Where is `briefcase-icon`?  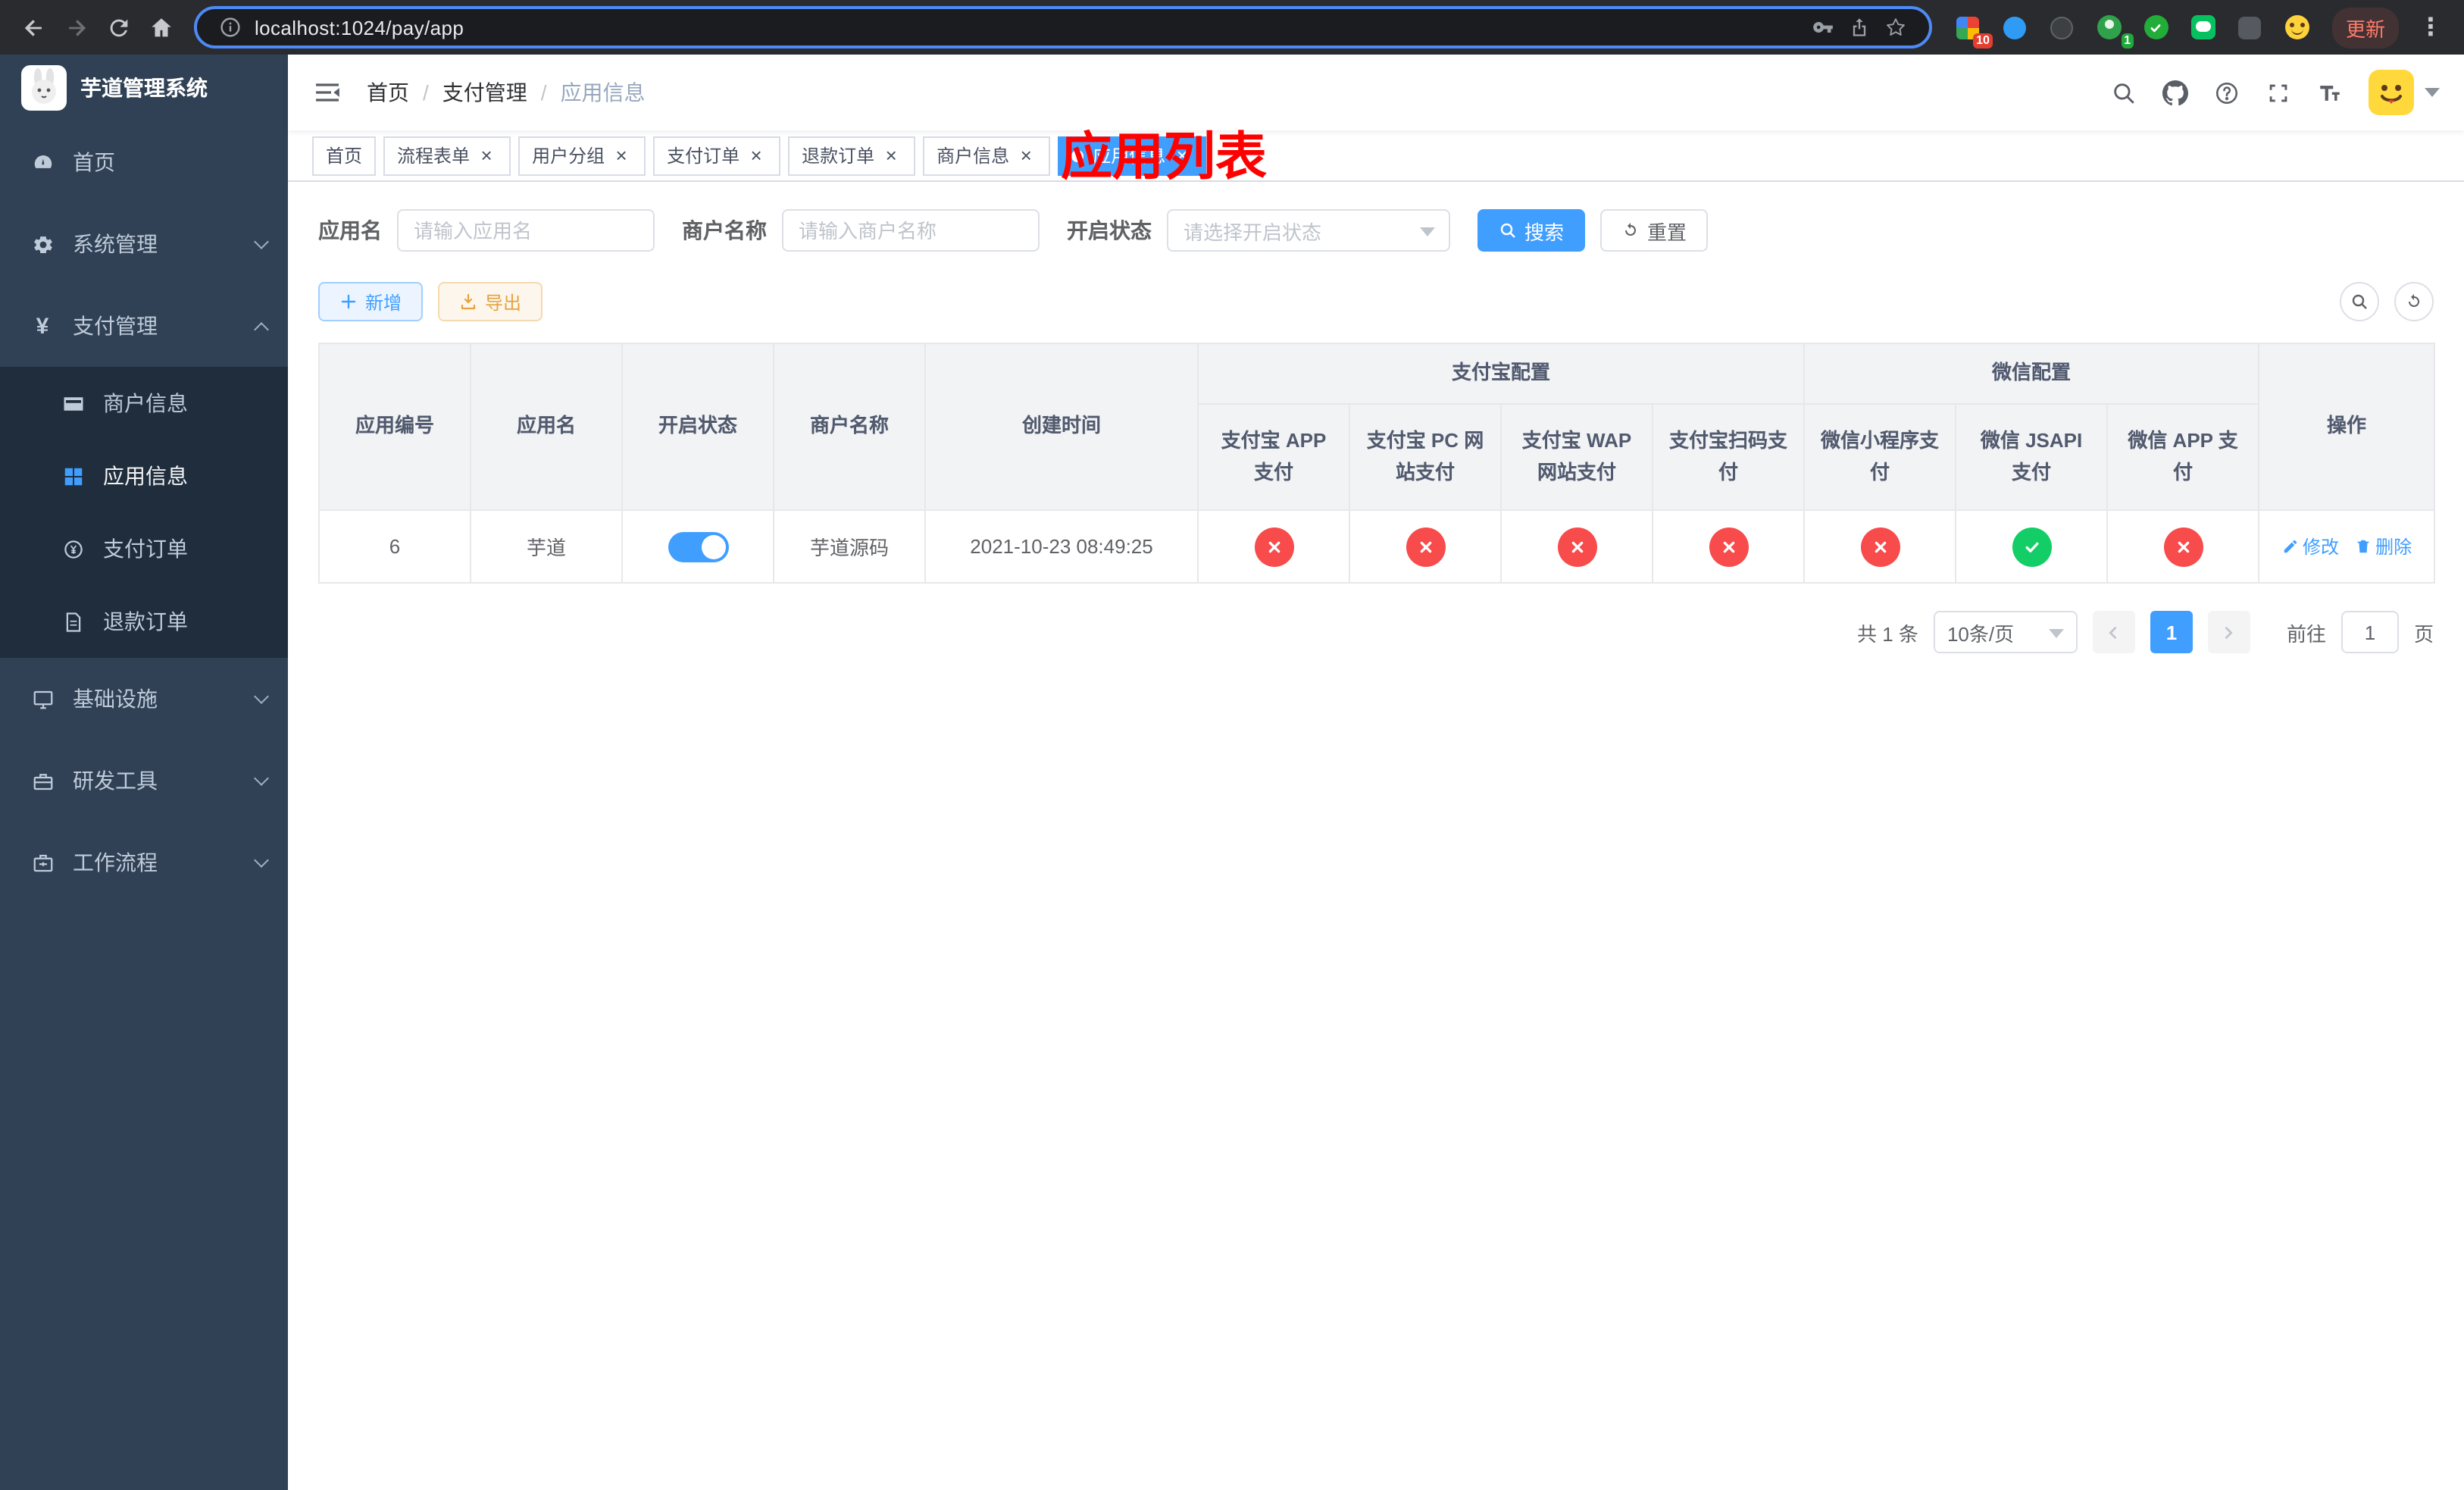 briefcase-icon is located at coordinates (42, 862).